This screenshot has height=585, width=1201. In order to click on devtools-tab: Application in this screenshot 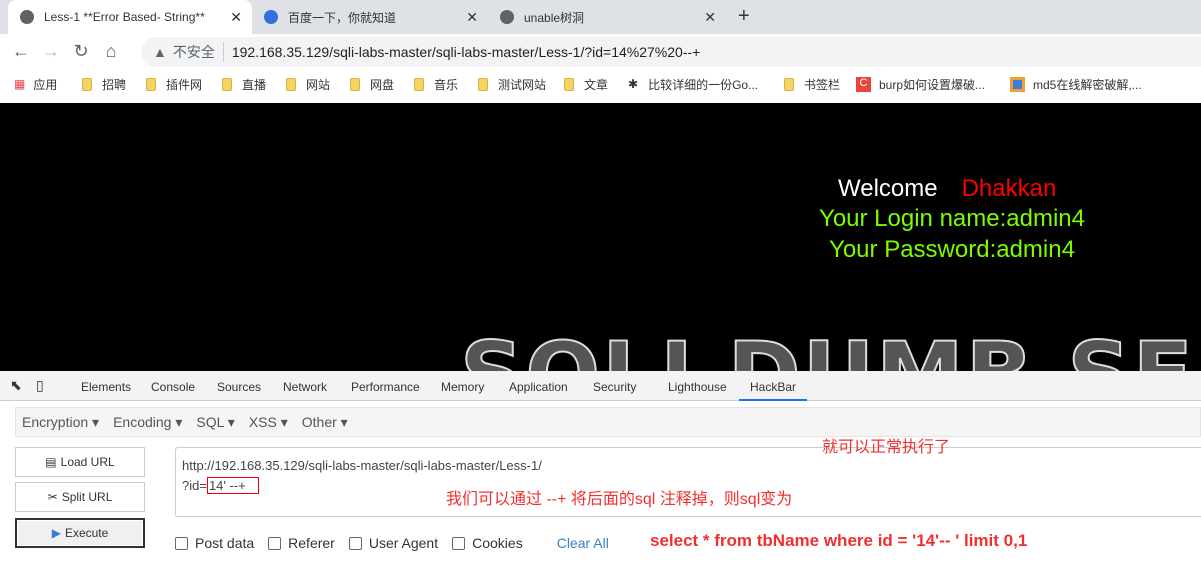, I will do `click(538, 387)`.